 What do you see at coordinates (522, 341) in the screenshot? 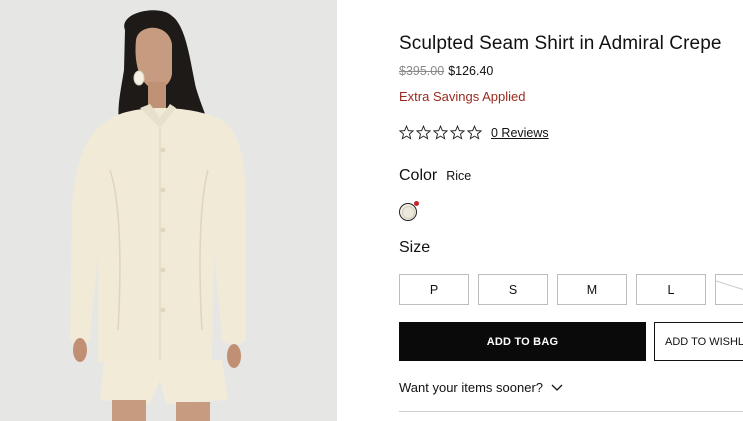
I see `add-to-bag-button: ADD TO BAG` at bounding box center [522, 341].